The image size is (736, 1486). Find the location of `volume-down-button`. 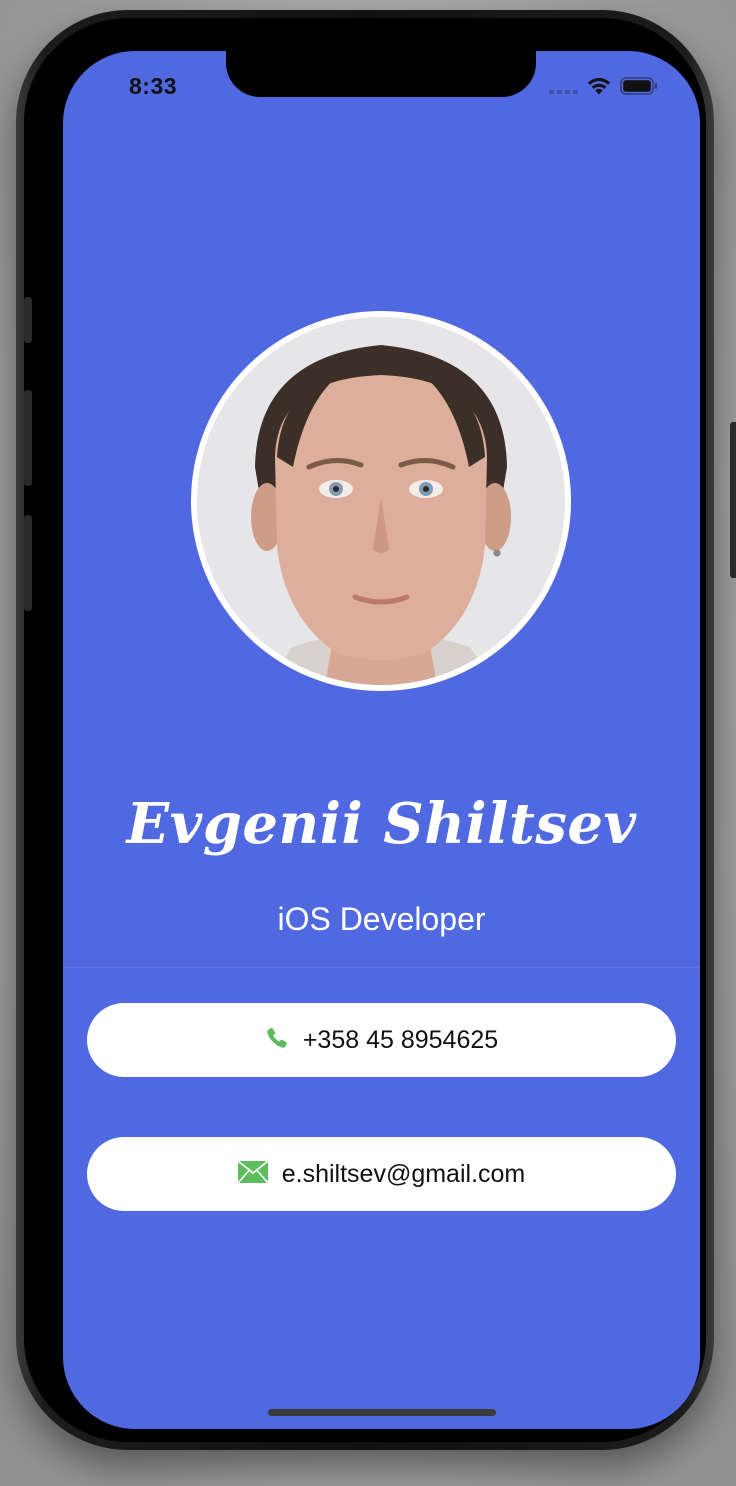

volume-down-button is located at coordinates (28, 563).